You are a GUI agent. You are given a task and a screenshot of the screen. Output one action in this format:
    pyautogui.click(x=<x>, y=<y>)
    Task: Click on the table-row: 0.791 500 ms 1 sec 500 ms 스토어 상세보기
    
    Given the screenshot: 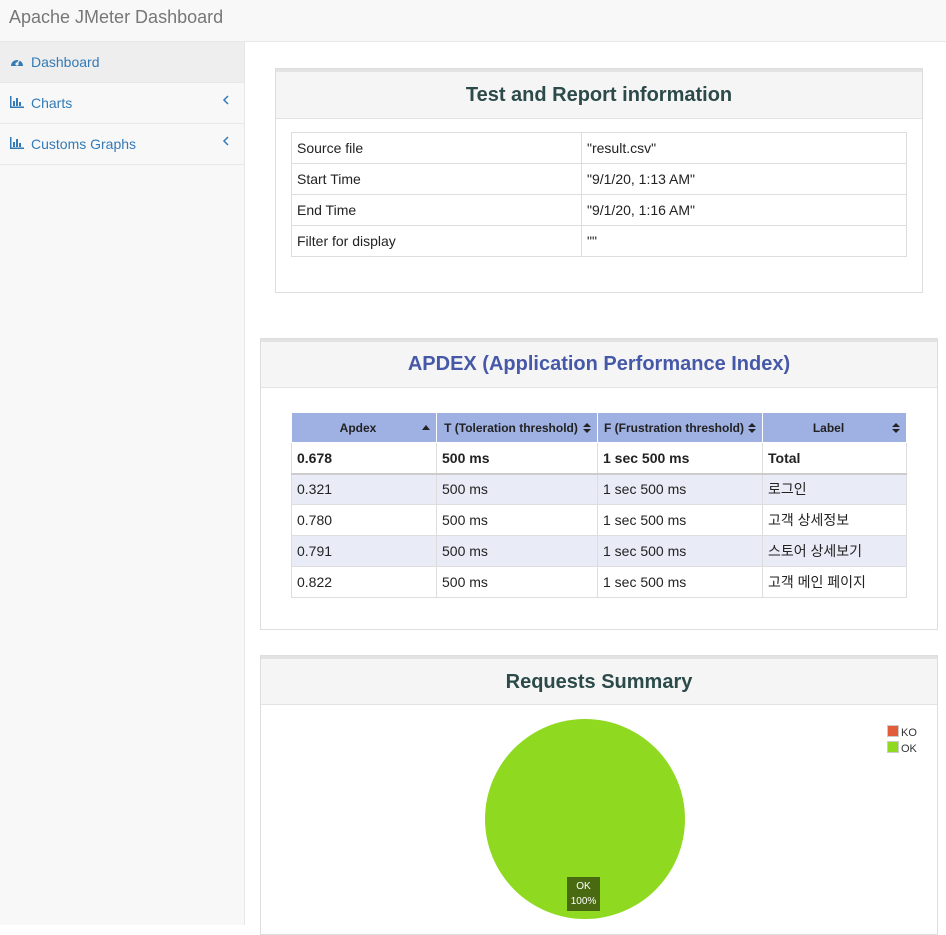 What is the action you would take?
    pyautogui.click(x=599, y=551)
    